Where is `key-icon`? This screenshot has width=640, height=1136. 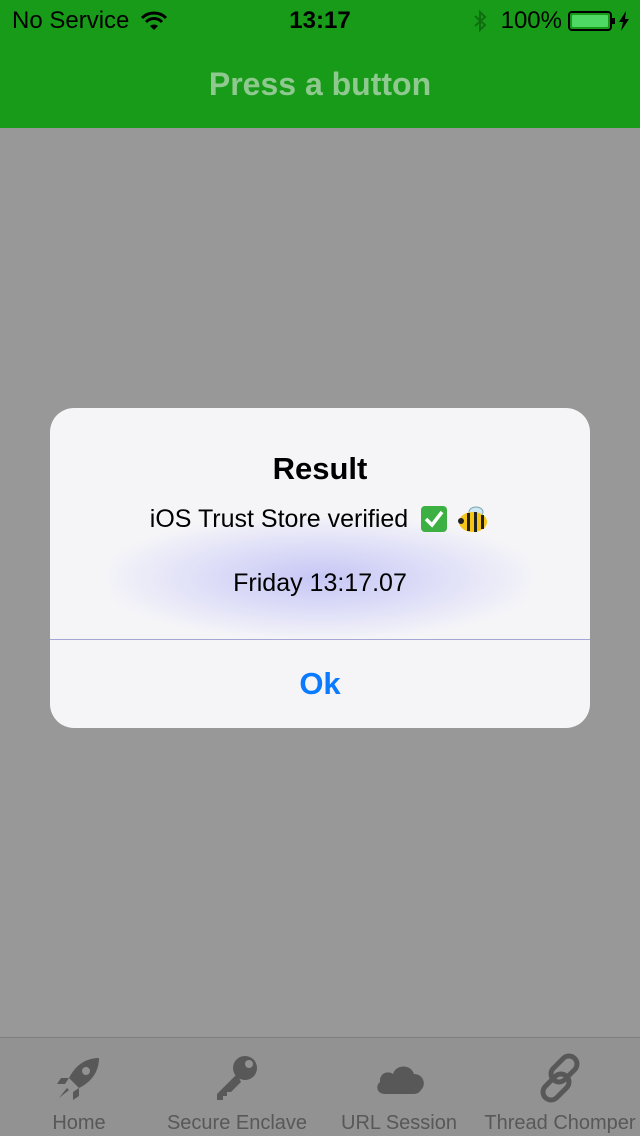
key-icon is located at coordinates (237, 1078).